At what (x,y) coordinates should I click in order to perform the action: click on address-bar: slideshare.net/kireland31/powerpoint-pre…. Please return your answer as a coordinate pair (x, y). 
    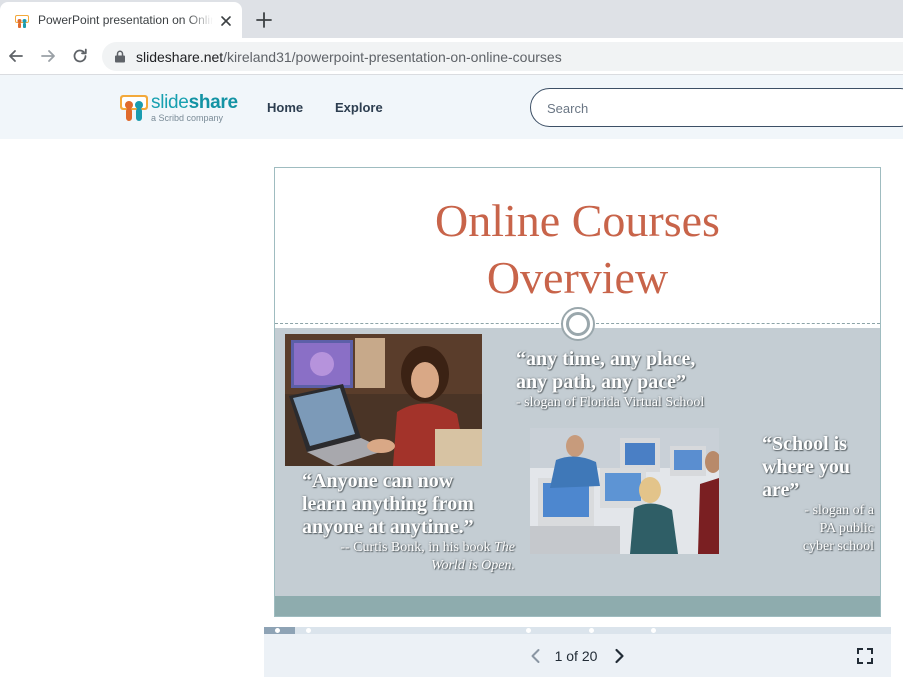
    Looking at the image, I should click on (502, 56).